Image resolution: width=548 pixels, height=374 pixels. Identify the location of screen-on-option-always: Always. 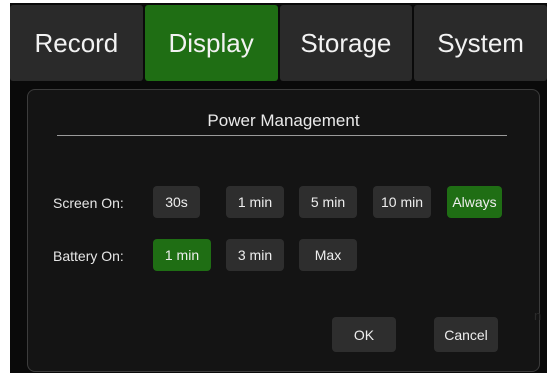
(474, 202).